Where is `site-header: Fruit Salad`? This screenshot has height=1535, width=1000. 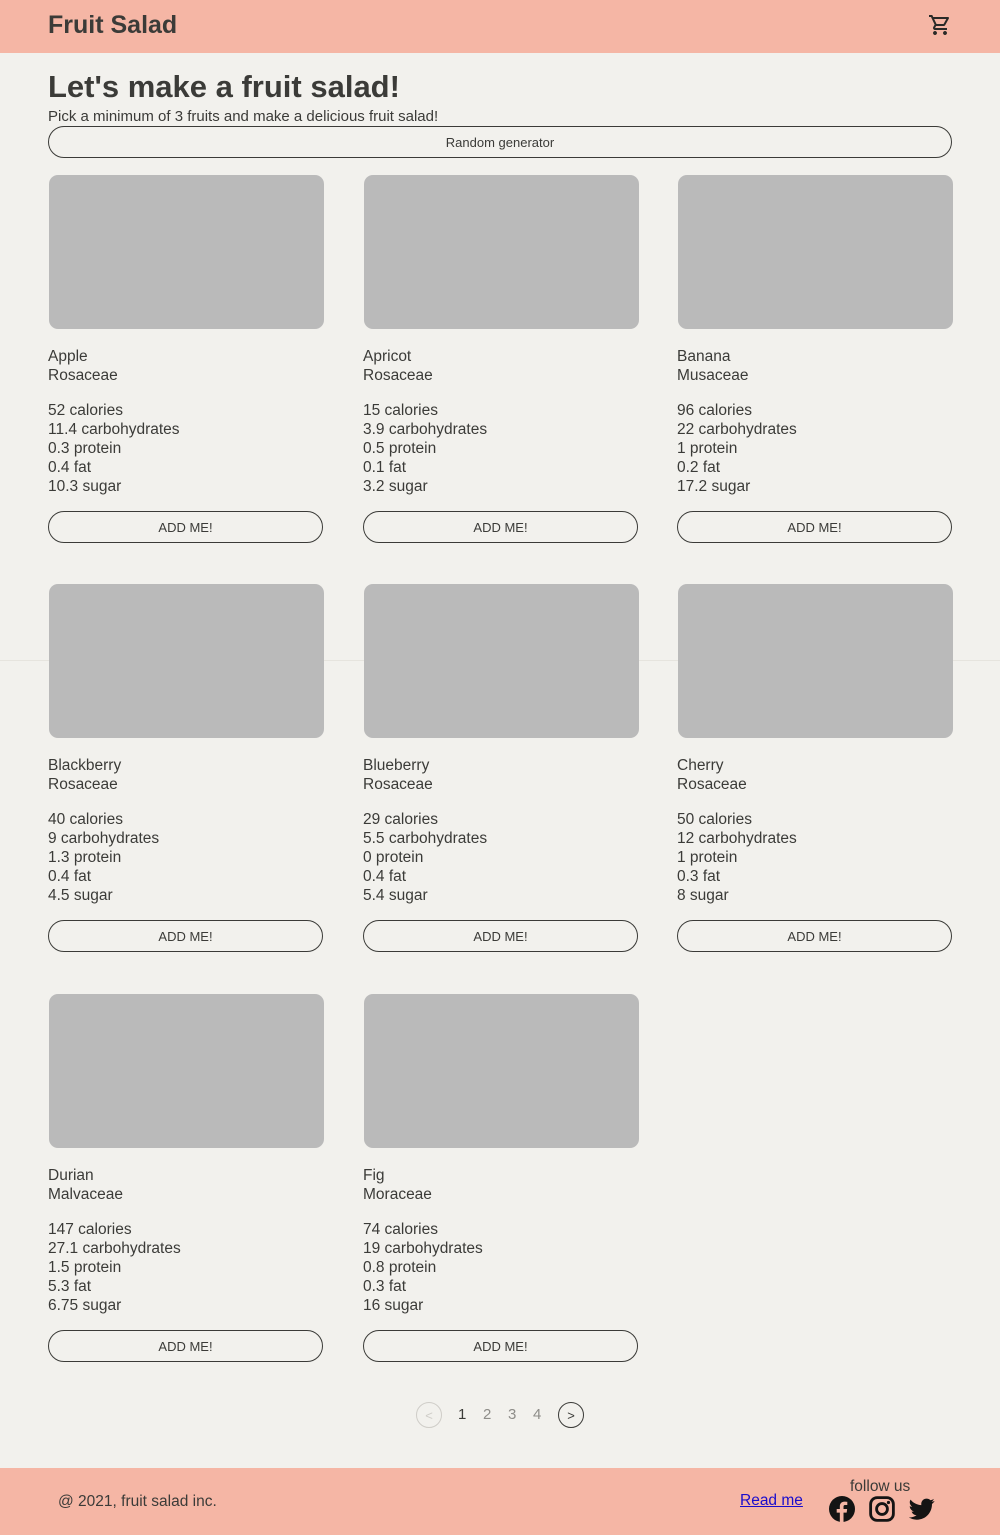 site-header: Fruit Salad is located at coordinates (500, 26).